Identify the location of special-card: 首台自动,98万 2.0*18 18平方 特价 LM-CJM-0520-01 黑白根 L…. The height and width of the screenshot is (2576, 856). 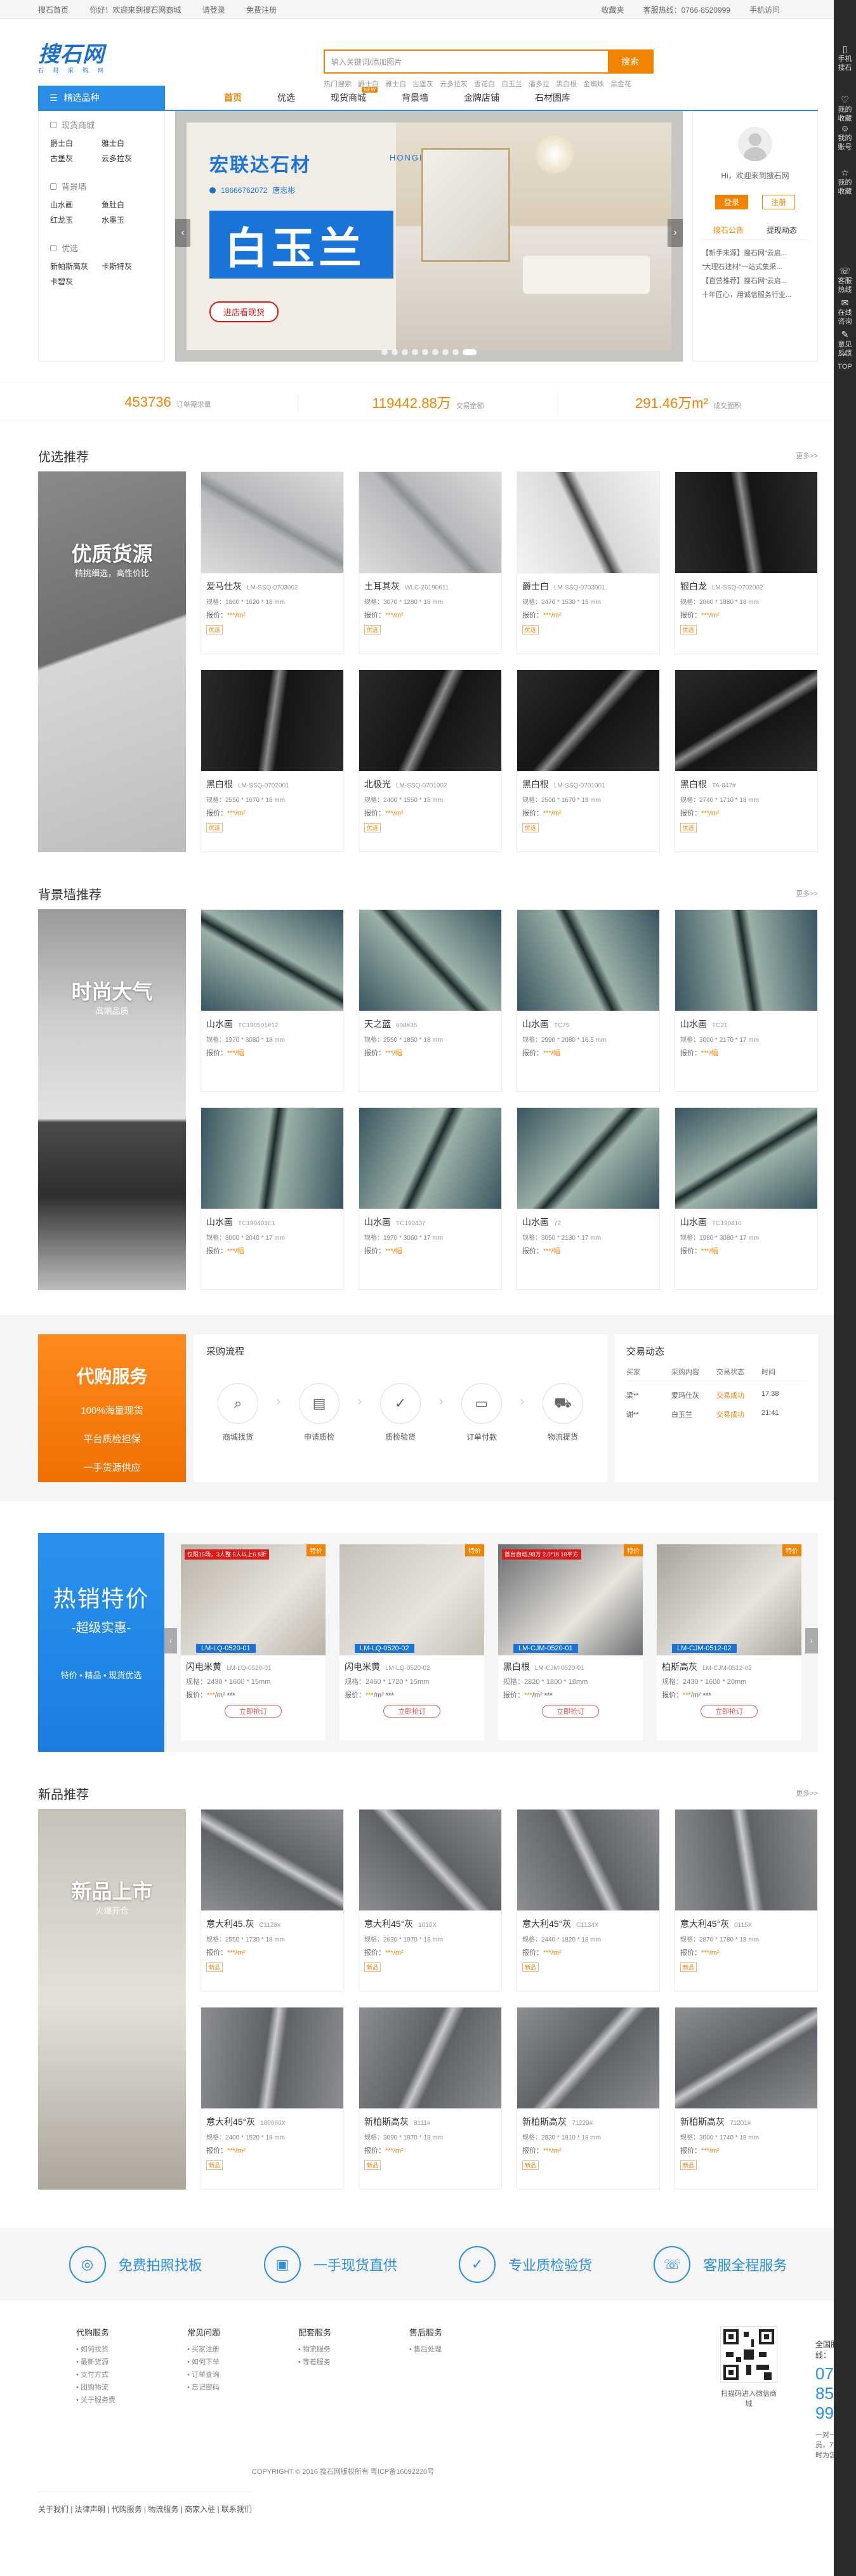
(570, 1642).